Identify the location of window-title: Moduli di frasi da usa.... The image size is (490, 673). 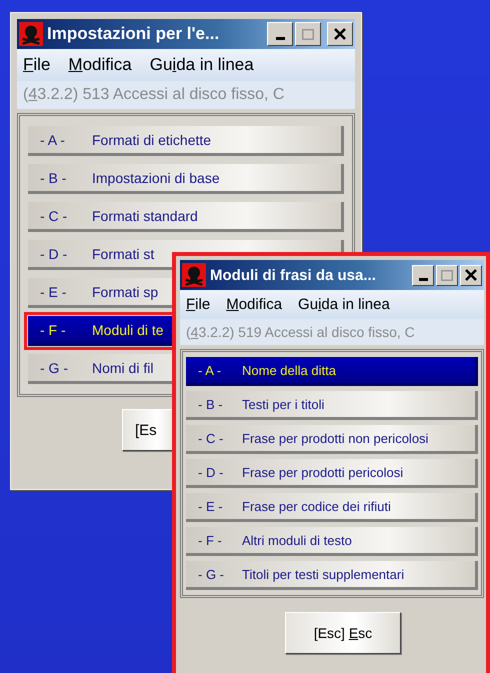
(293, 275).